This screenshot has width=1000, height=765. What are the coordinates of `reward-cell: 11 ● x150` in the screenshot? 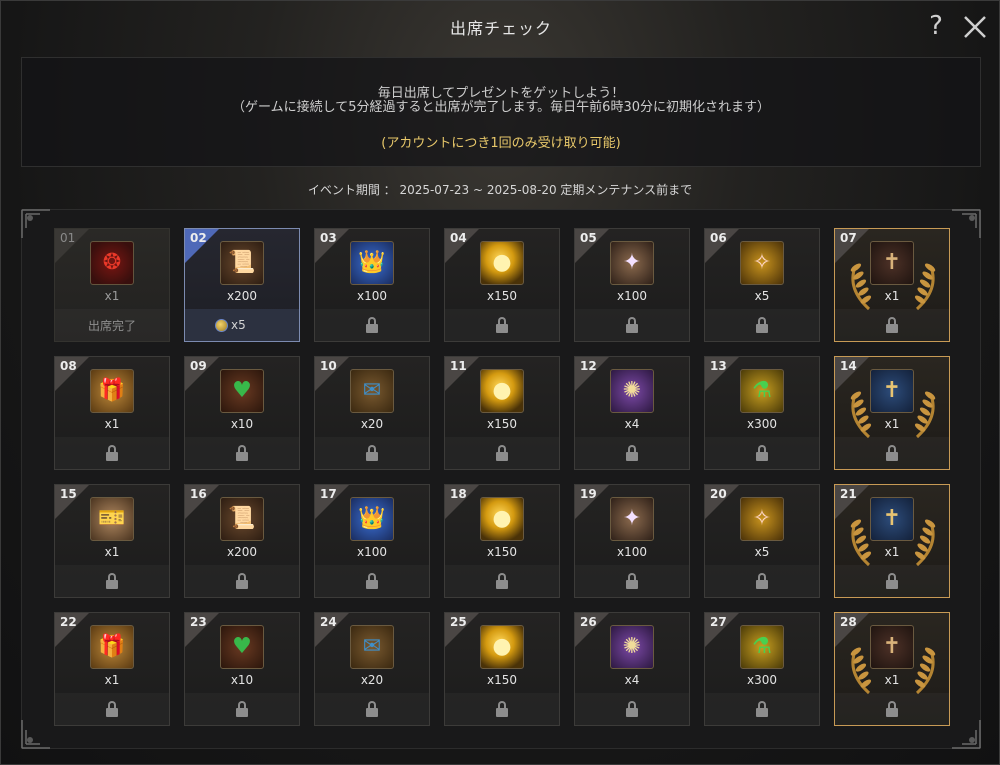 It's located at (502, 413).